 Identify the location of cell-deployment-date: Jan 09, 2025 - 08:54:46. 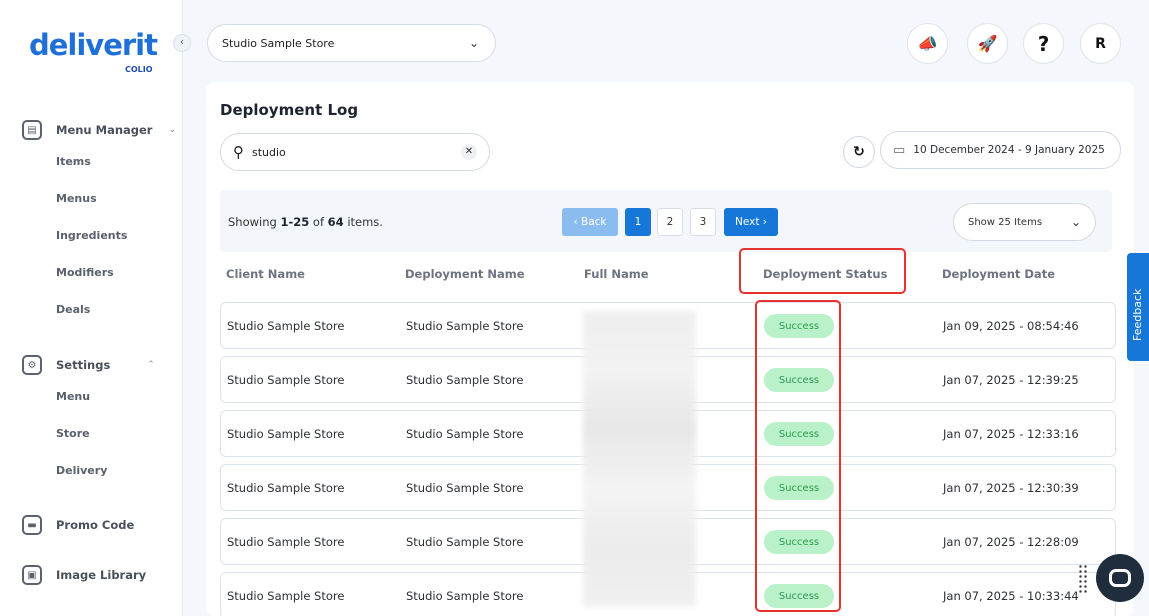
(1011, 326).